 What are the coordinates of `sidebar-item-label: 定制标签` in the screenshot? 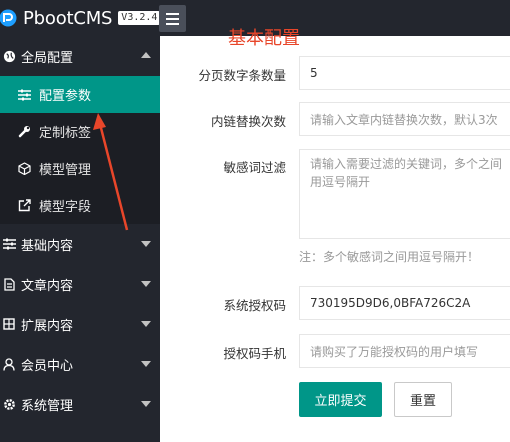 It's located at (65, 133).